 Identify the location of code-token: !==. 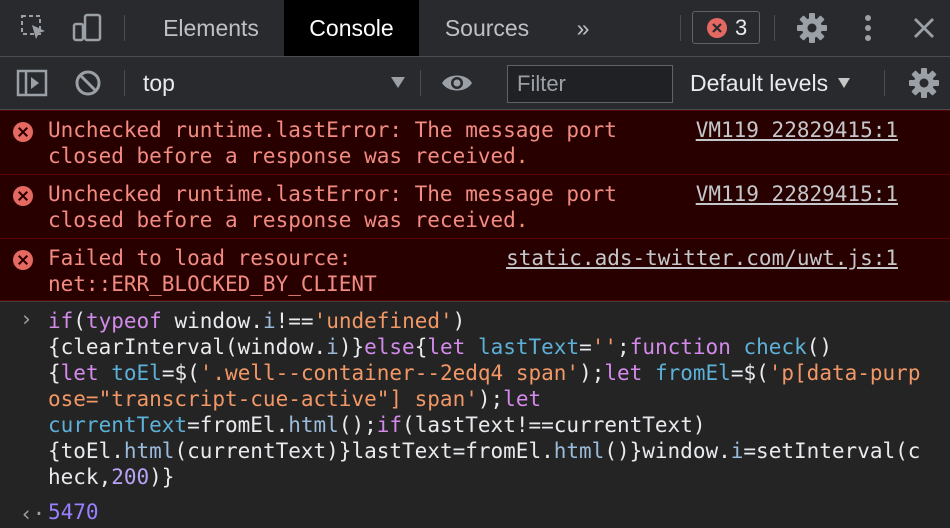
(294, 321).